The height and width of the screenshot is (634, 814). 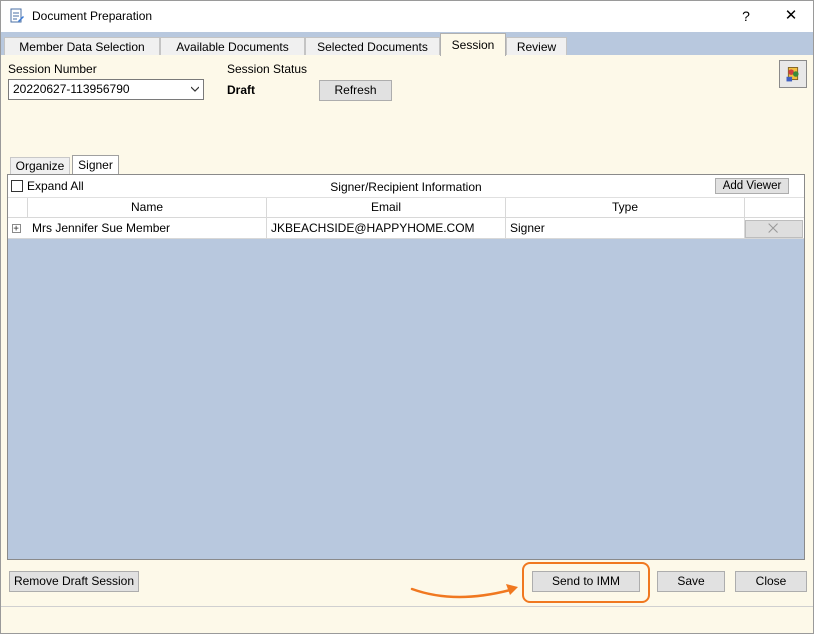 I want to click on header-expand-cell, so click(x=18, y=208).